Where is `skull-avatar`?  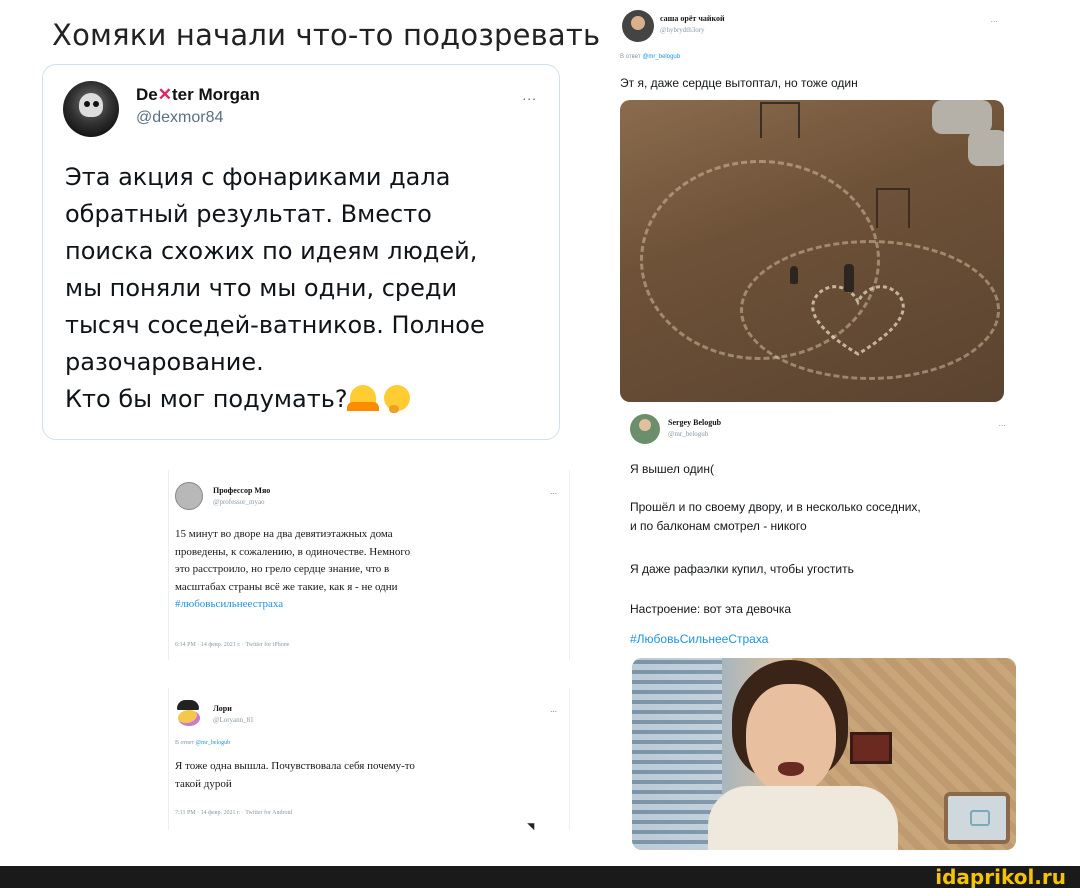
skull-avatar is located at coordinates (91, 109).